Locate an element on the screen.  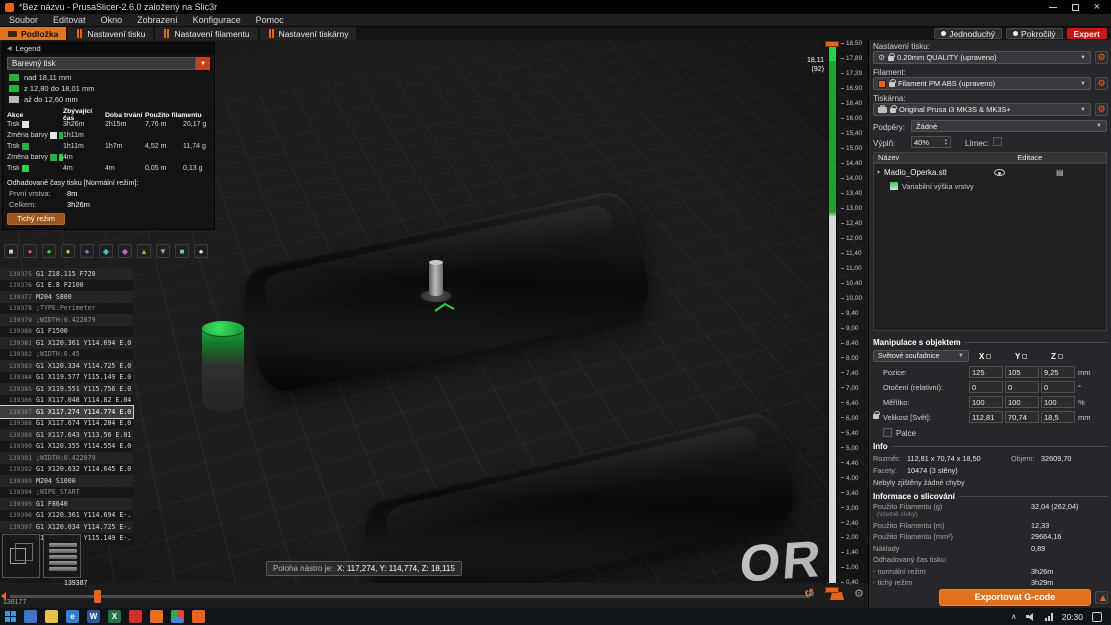
stepper-arrows-icon: ▲ ▼ is located at coordinates (946, 142).